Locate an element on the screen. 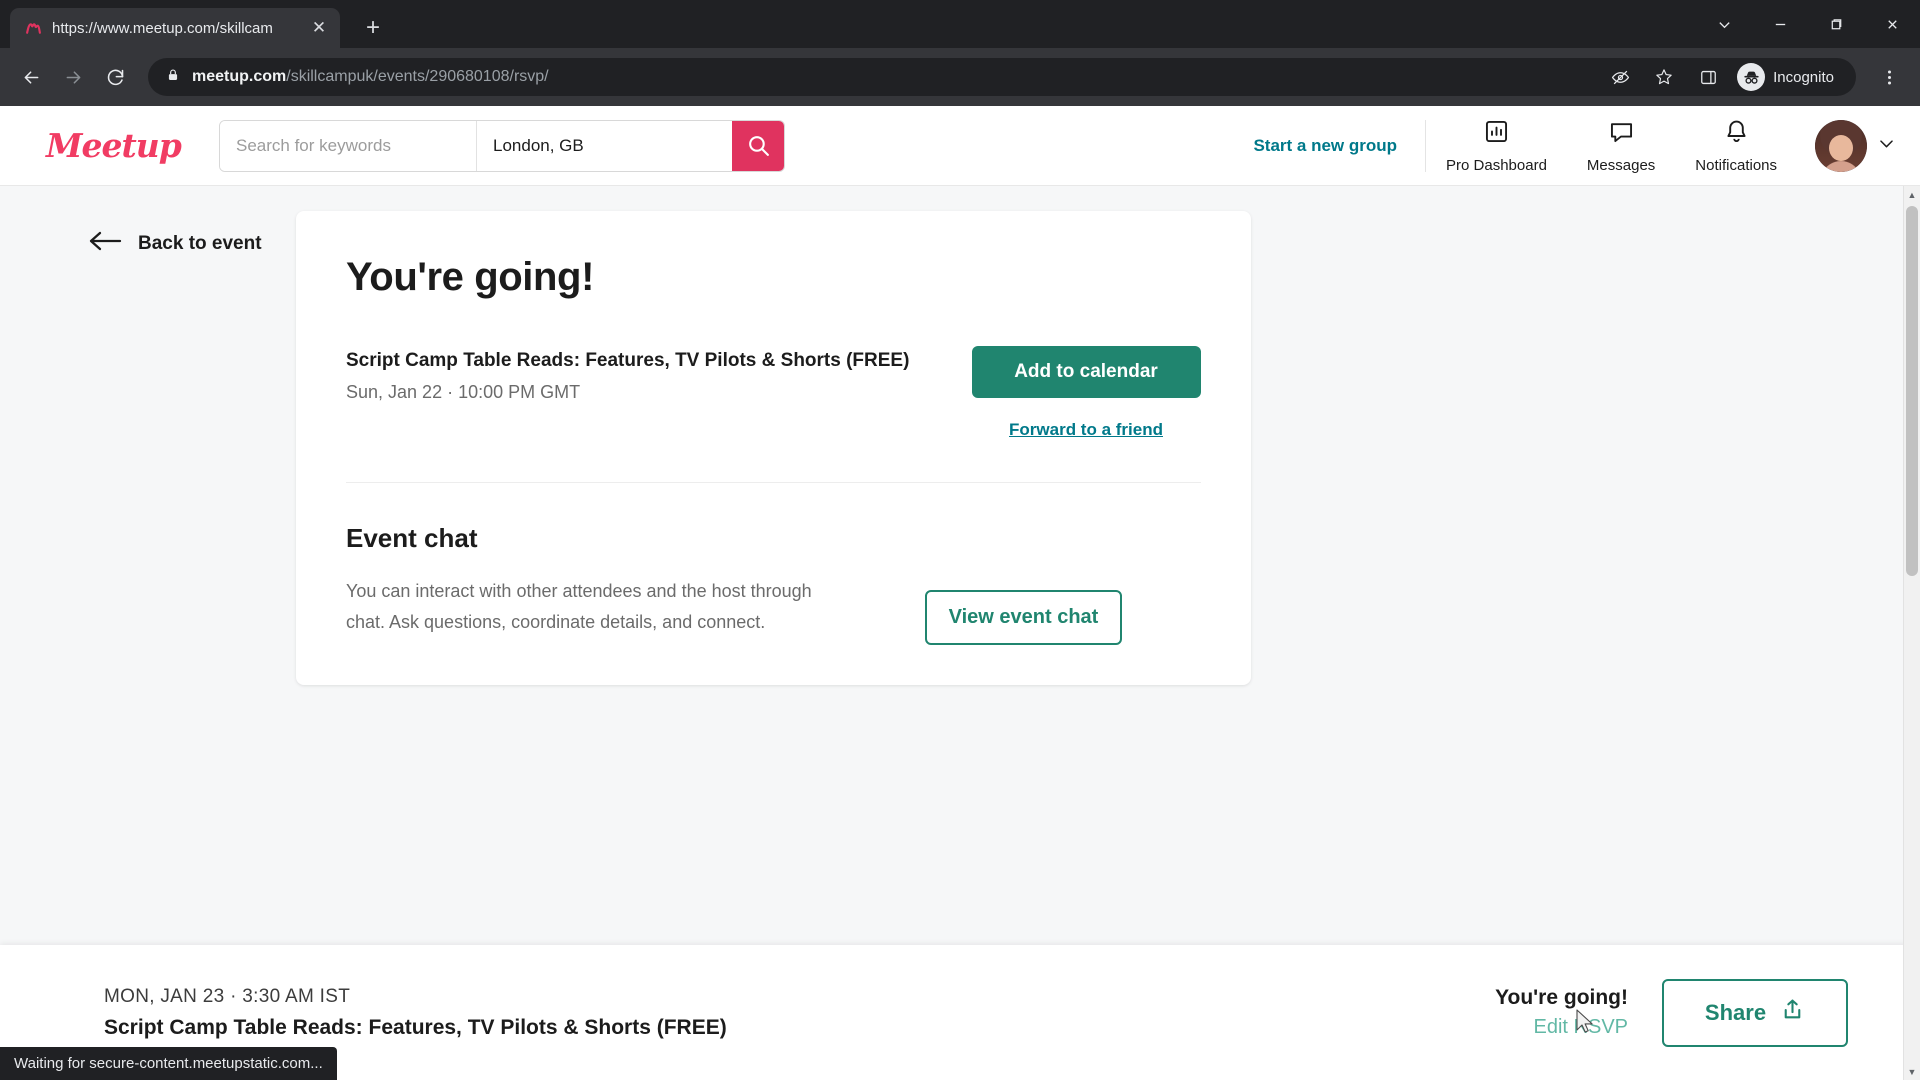  share-button: Share is located at coordinates (1755, 1012).